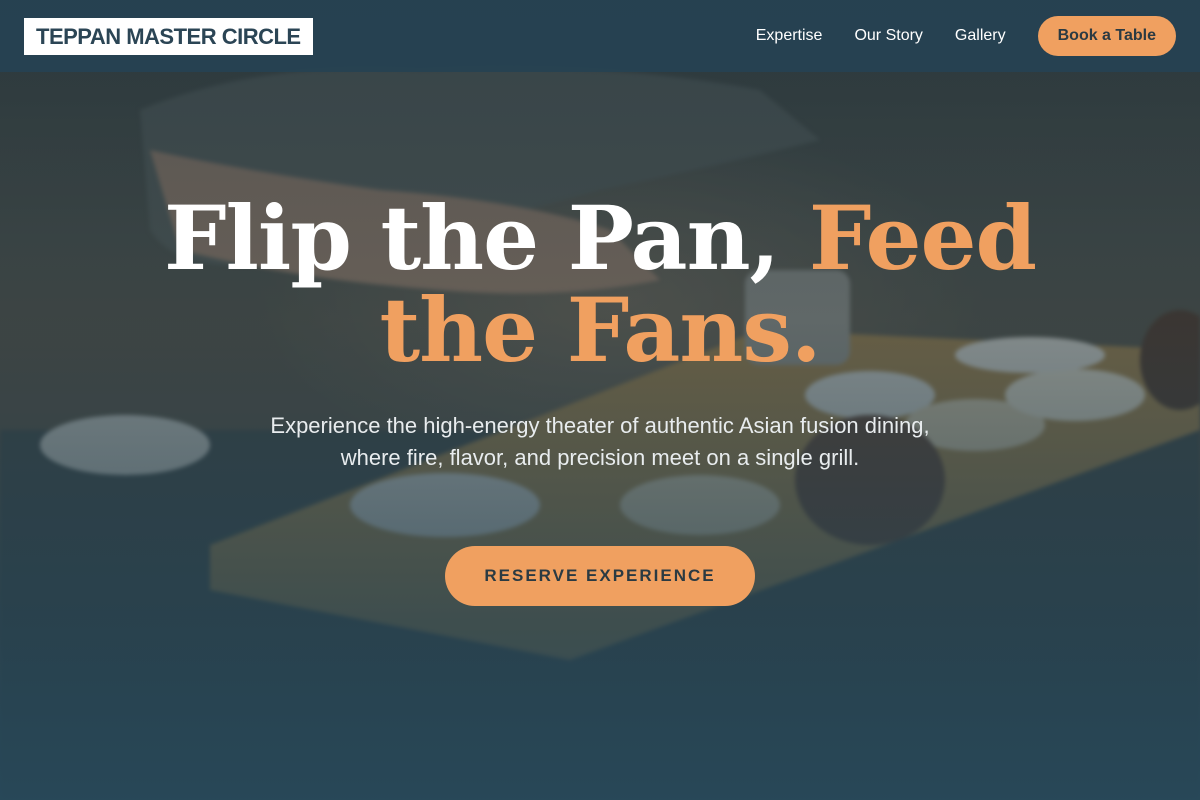 The width and height of the screenshot is (1200, 800). What do you see at coordinates (486, 238) in the screenshot?
I see `headline-white-part: Flip the Pan,` at bounding box center [486, 238].